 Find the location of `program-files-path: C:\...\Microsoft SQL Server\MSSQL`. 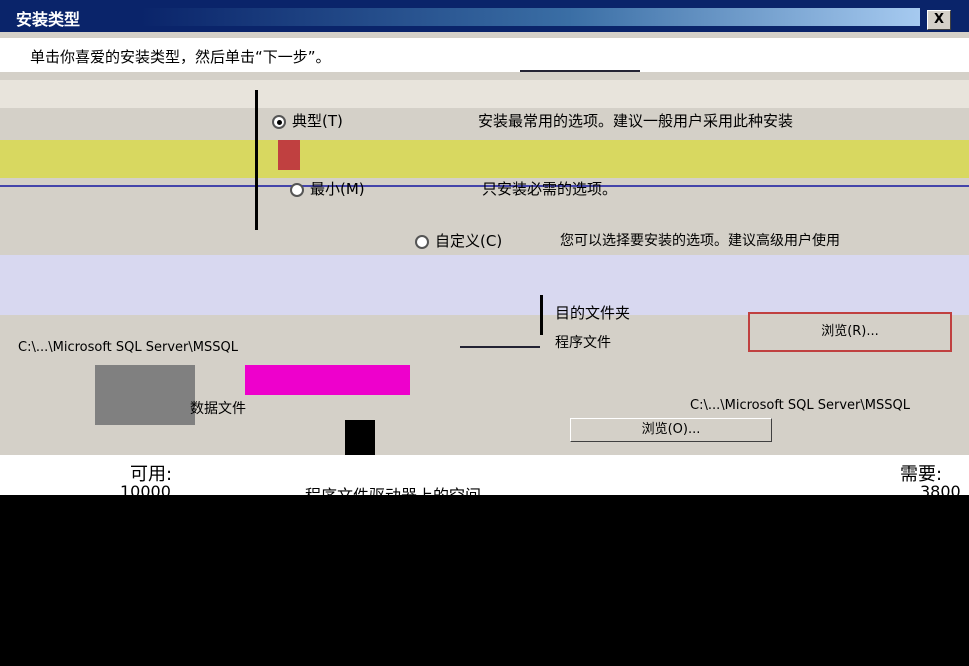

program-files-path: C:\...\Microsoft SQL Server\MSSQL is located at coordinates (128, 347).